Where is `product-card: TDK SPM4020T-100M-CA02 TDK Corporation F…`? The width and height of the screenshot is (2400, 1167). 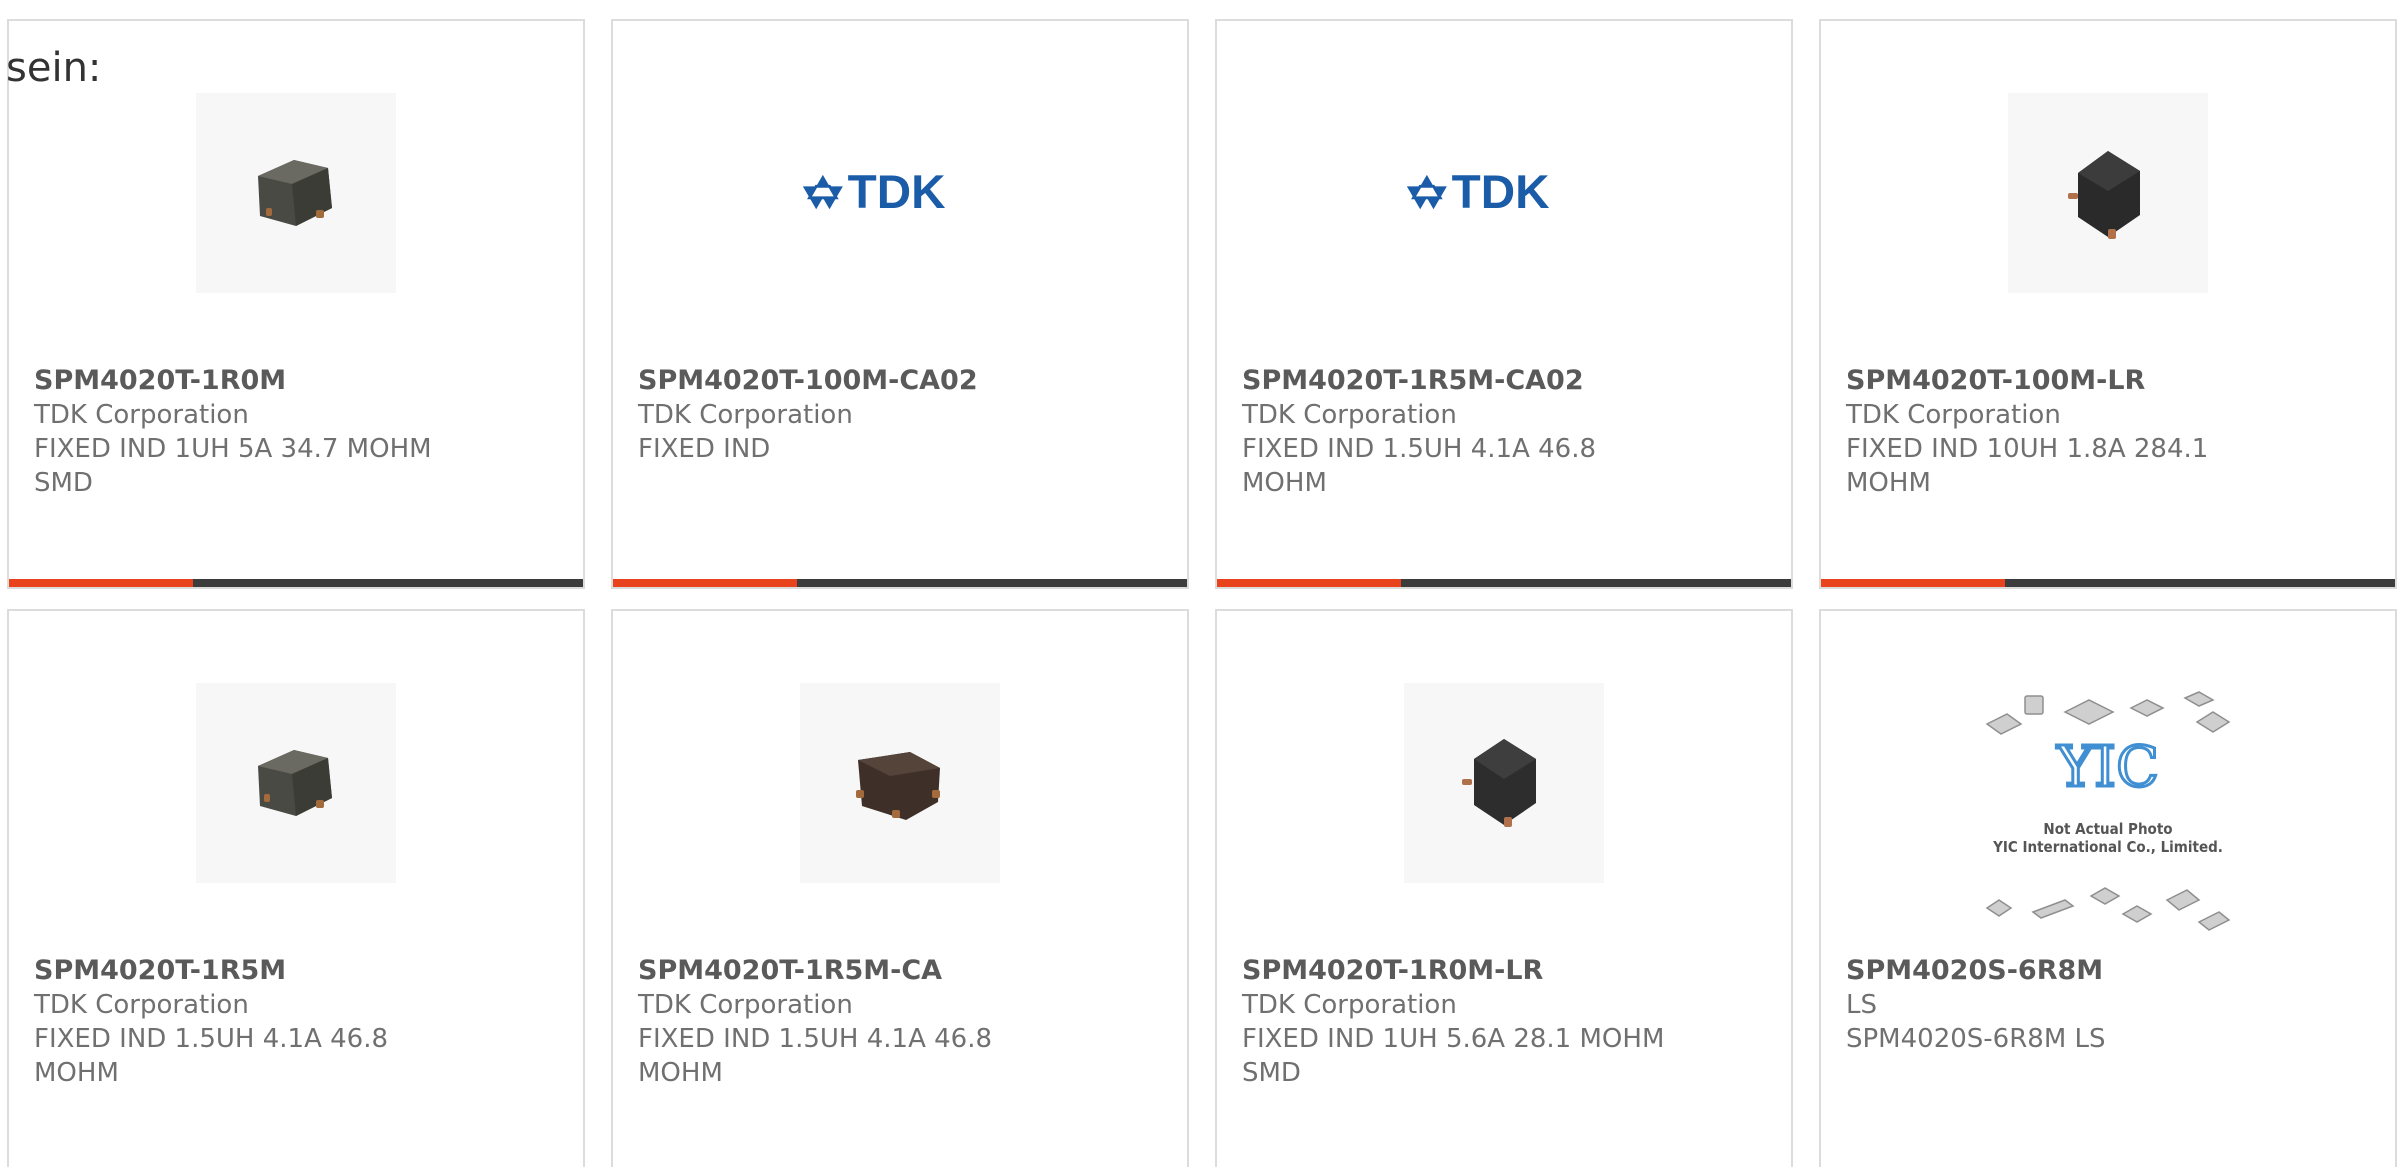
product-card: TDK SPM4020T-100M-CA02 TDK Corporation F… is located at coordinates (900, 304).